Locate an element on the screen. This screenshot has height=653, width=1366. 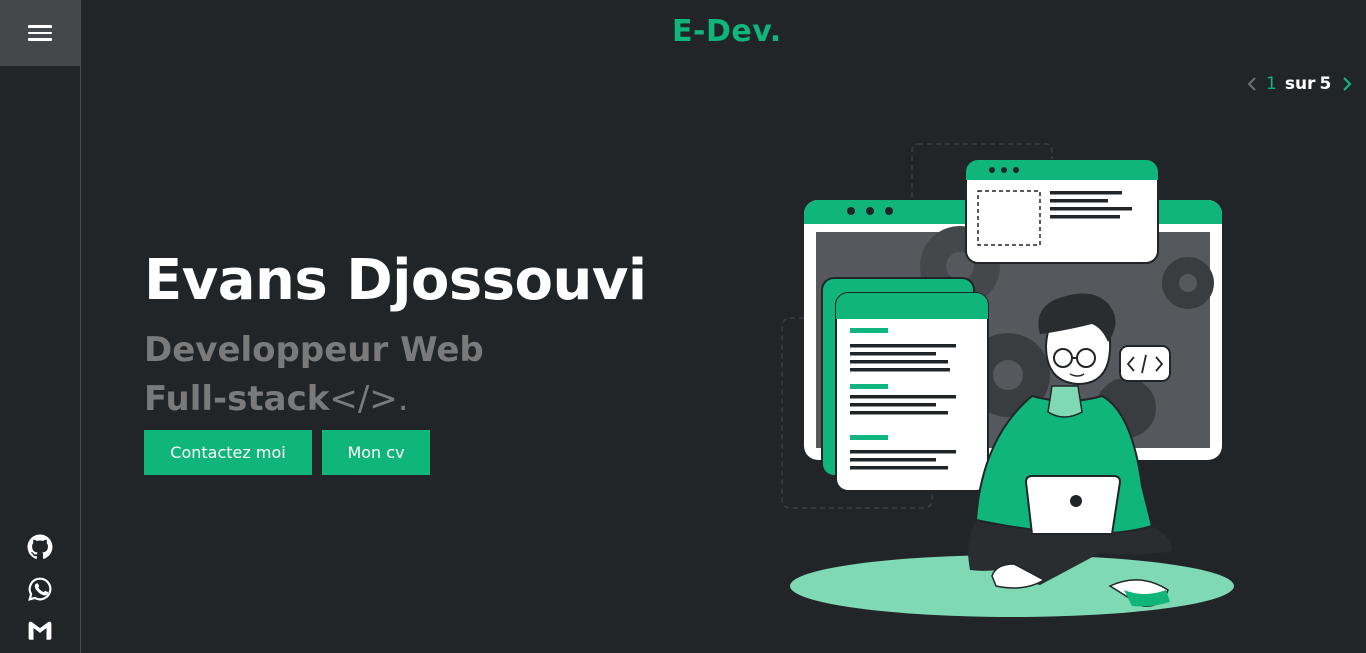
site-logo: E-Dev. is located at coordinates (727, 31).